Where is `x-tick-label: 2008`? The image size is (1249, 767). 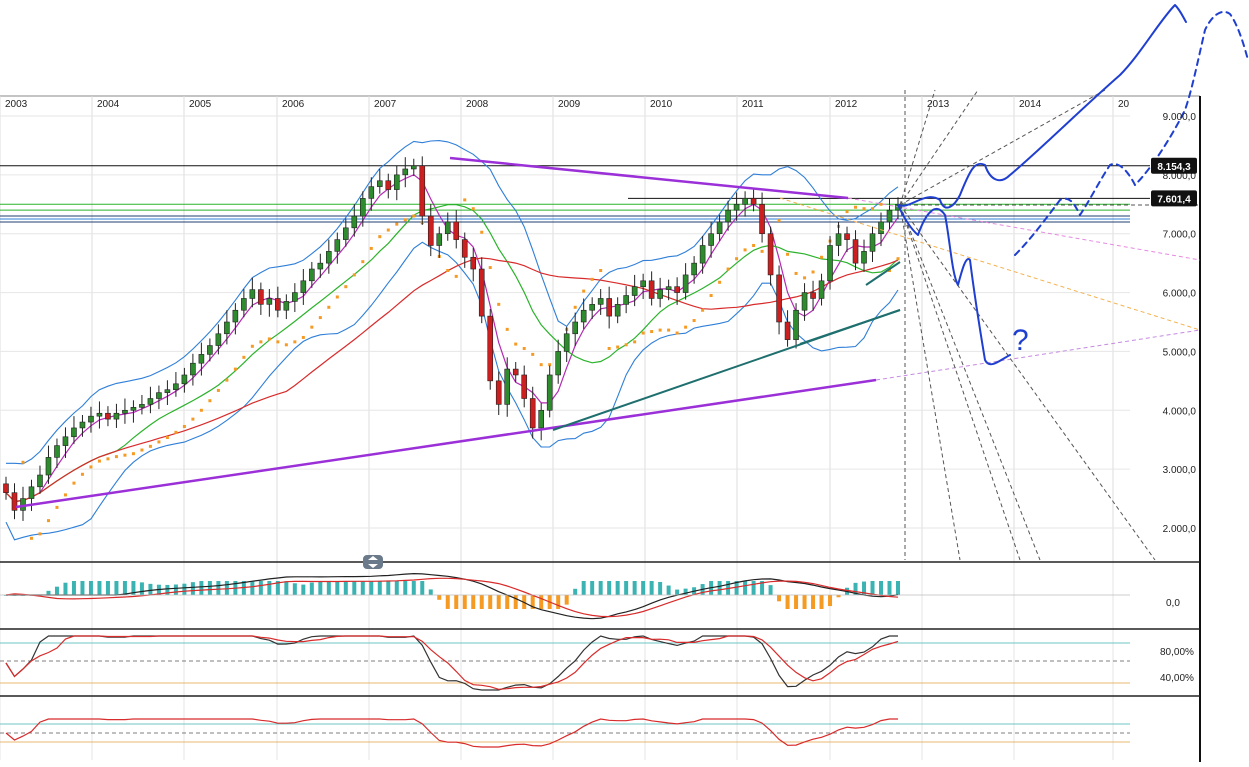
x-tick-label: 2008 is located at coordinates (477, 104).